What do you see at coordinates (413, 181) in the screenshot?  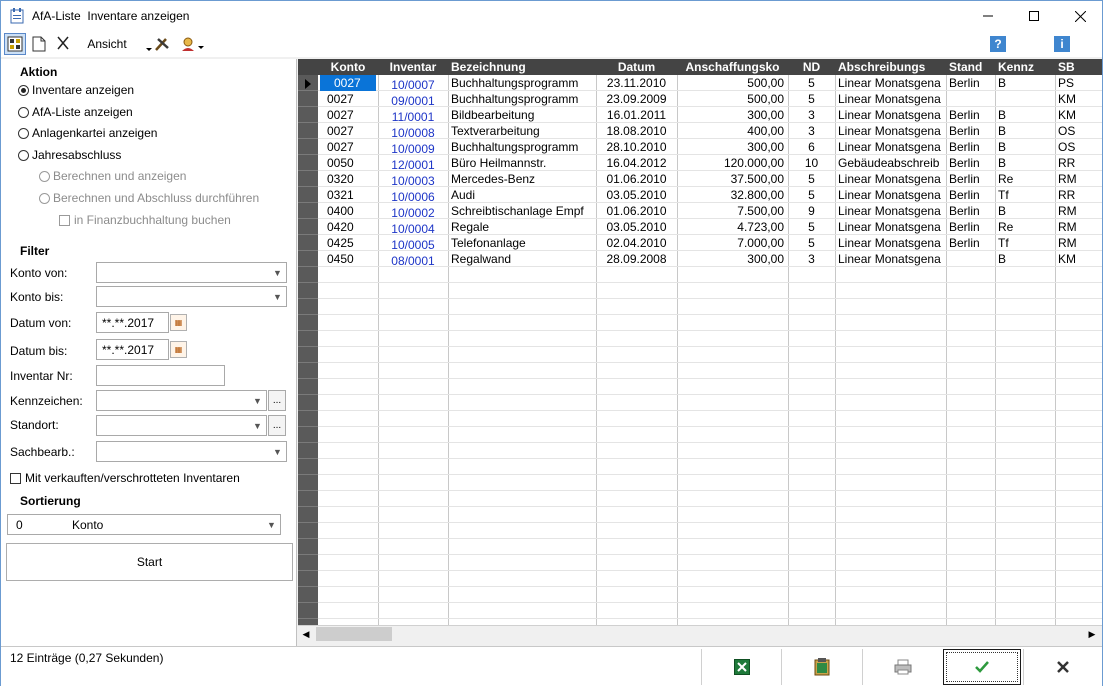 I see `table-cell: 10/0003` at bounding box center [413, 181].